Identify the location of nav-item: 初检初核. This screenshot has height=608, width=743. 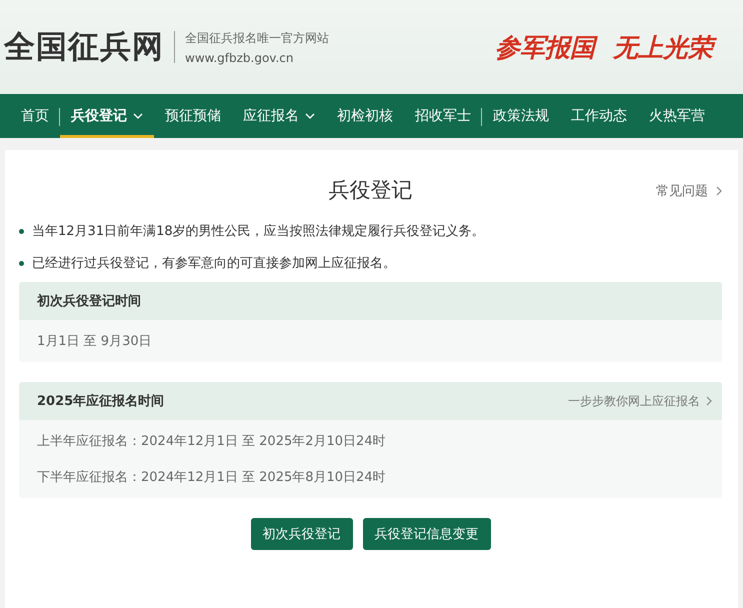
(365, 116).